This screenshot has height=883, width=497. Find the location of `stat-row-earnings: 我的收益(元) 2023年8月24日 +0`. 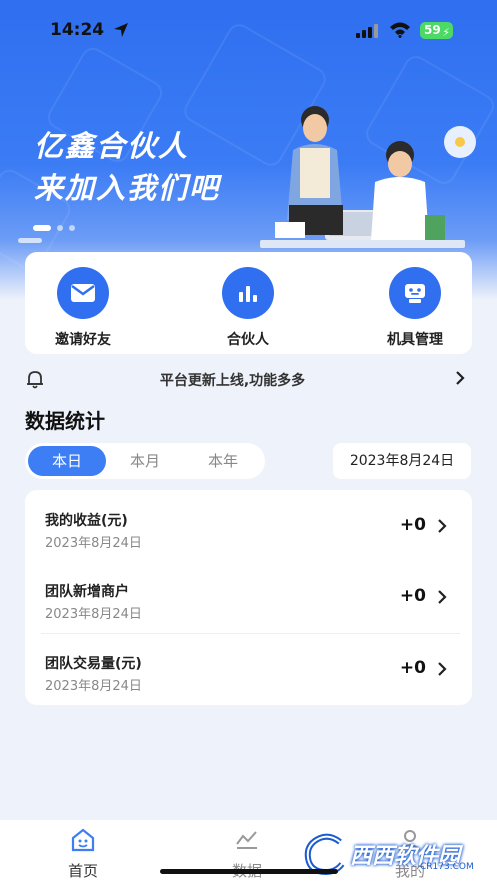

stat-row-earnings: 我的收益(元) 2023年8月24日 +0 is located at coordinates (248, 527).